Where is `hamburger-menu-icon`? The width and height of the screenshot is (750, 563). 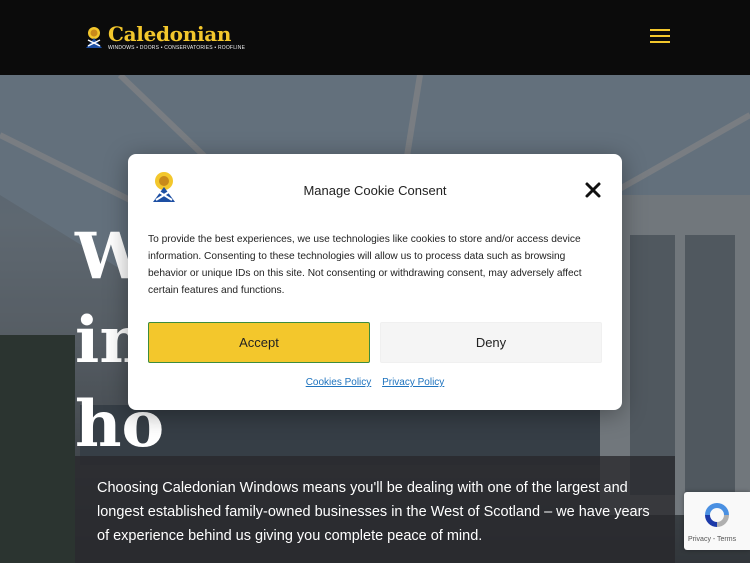
hamburger-menu-icon is located at coordinates (660, 37).